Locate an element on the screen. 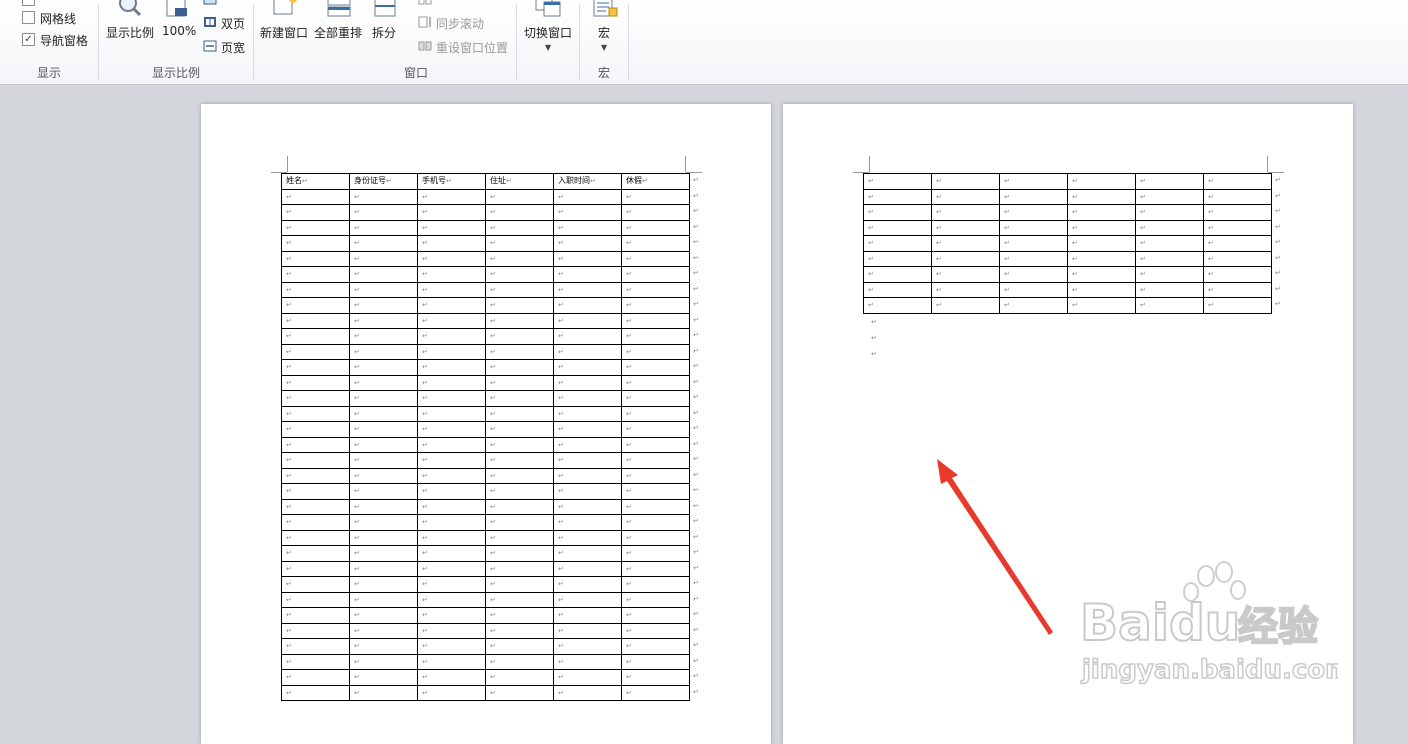 The height and width of the screenshot is (744, 1408). baidu-watermark: Baidu 经验 jingyan.baidu.com is located at coordinates (1208, 623).